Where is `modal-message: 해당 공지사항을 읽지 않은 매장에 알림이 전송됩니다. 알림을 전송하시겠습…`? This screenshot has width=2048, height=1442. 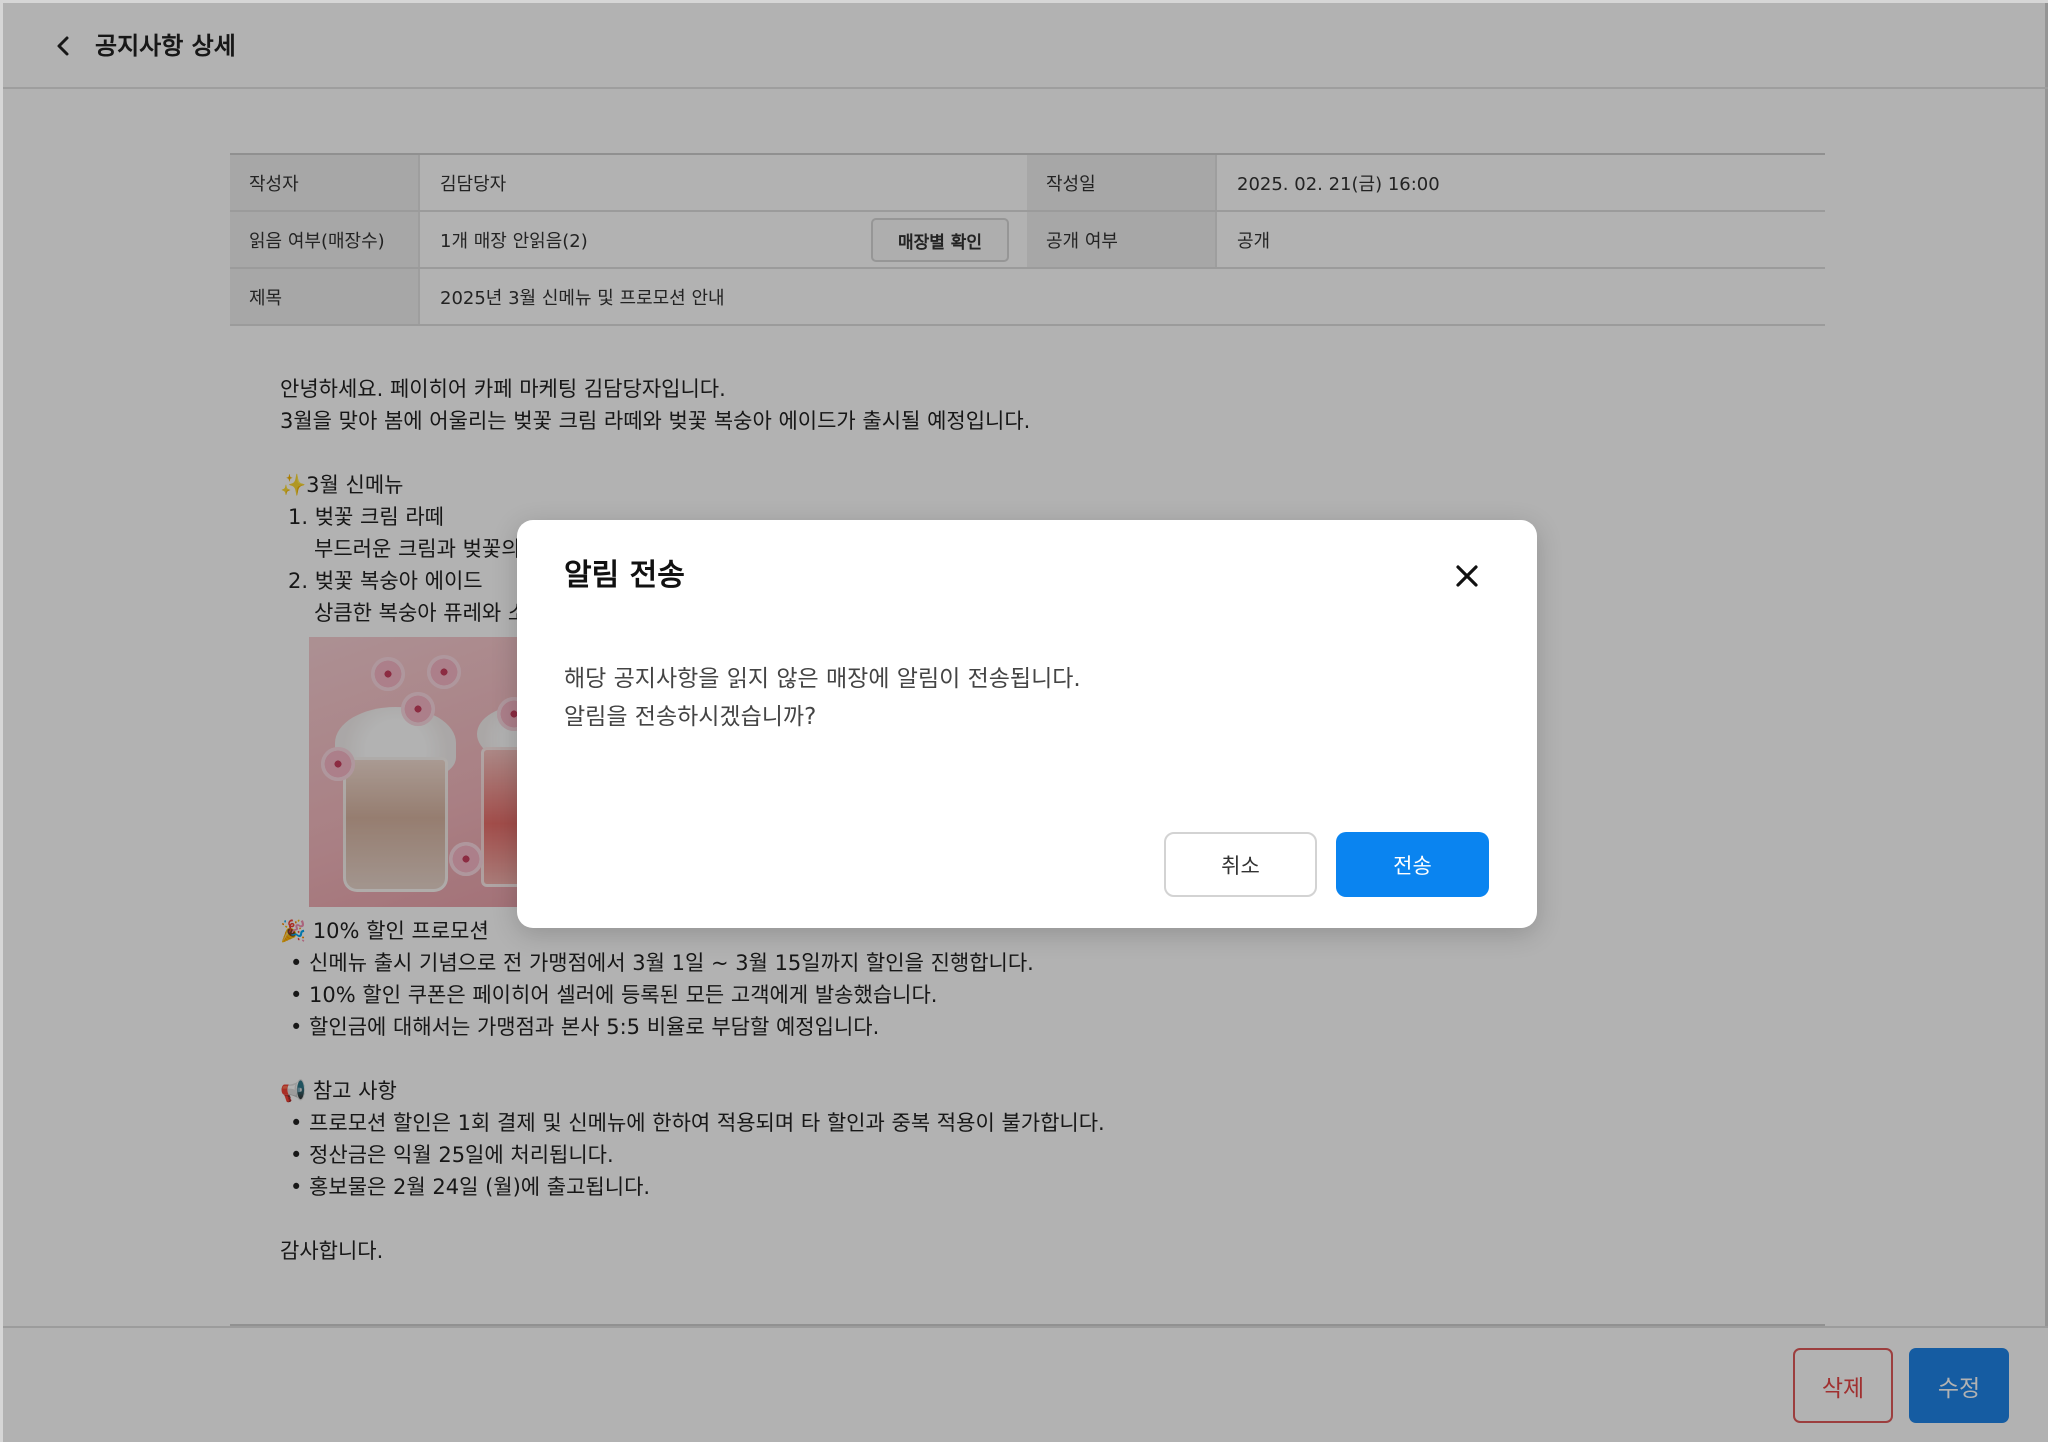
modal-message: 해당 공지사항을 읽지 않은 매장에 알림이 전송됩니다. 알림을 전송하시겠습… is located at coordinates (822, 698).